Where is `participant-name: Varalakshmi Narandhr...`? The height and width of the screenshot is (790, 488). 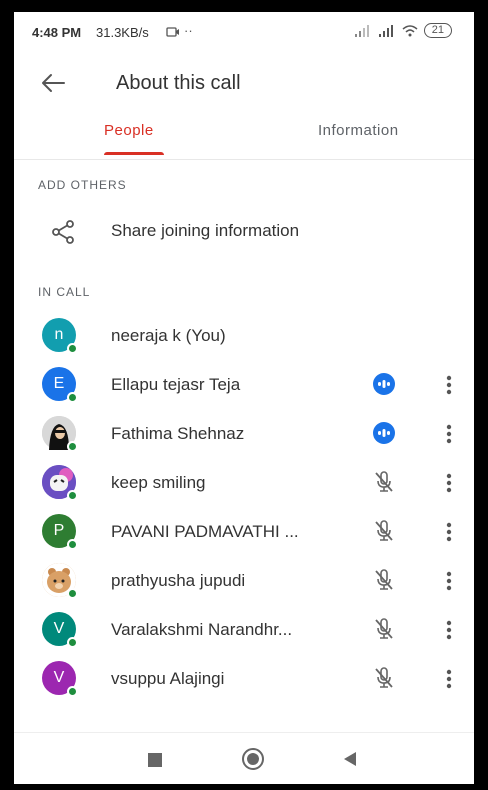
participant-name: Varalakshmi Narandhr... is located at coordinates (202, 629).